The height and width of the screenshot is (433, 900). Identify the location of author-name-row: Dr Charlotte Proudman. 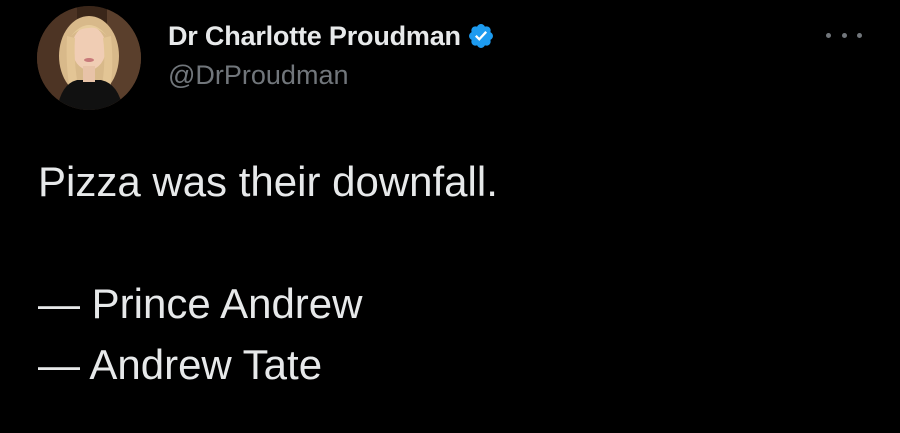
(331, 36).